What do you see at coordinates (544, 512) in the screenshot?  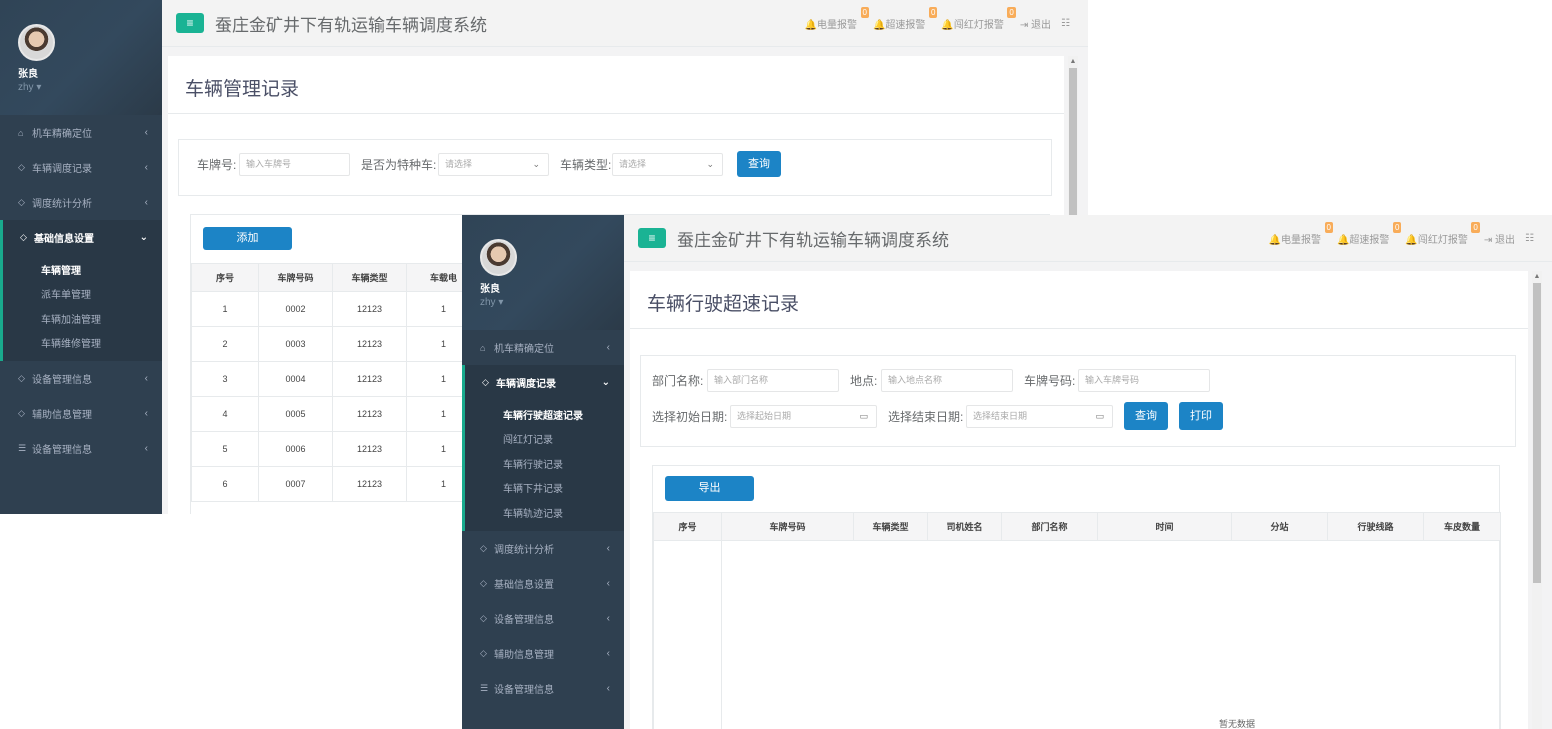 I see `submenu-track: 车辆轨迹记录` at bounding box center [544, 512].